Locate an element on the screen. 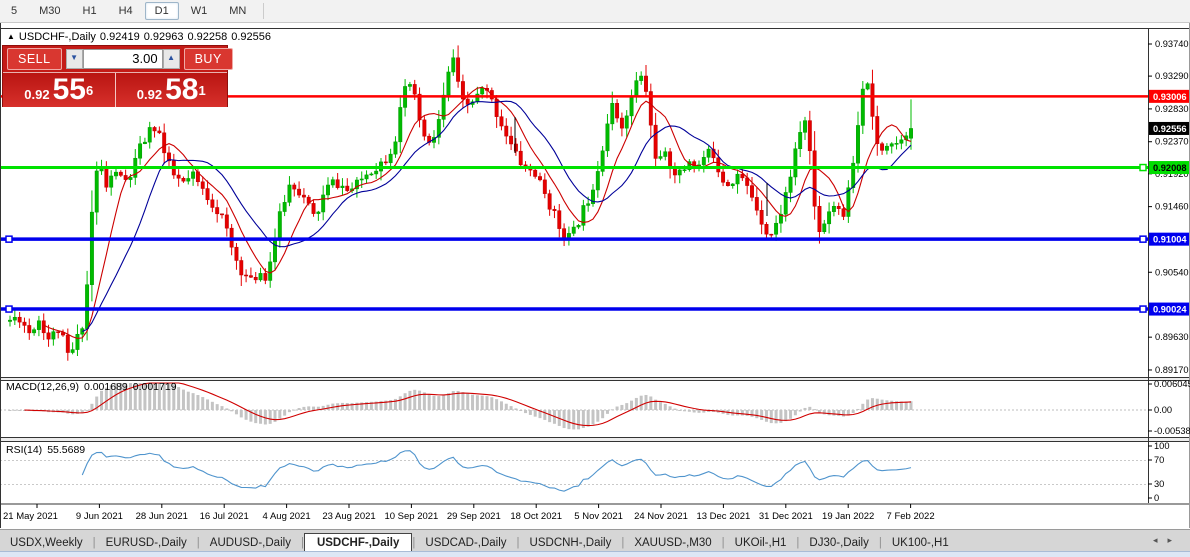 This screenshot has width=1190, height=557. macd-label: MACD(12,26,9) 0.001689 0.001719 is located at coordinates (94, 387).